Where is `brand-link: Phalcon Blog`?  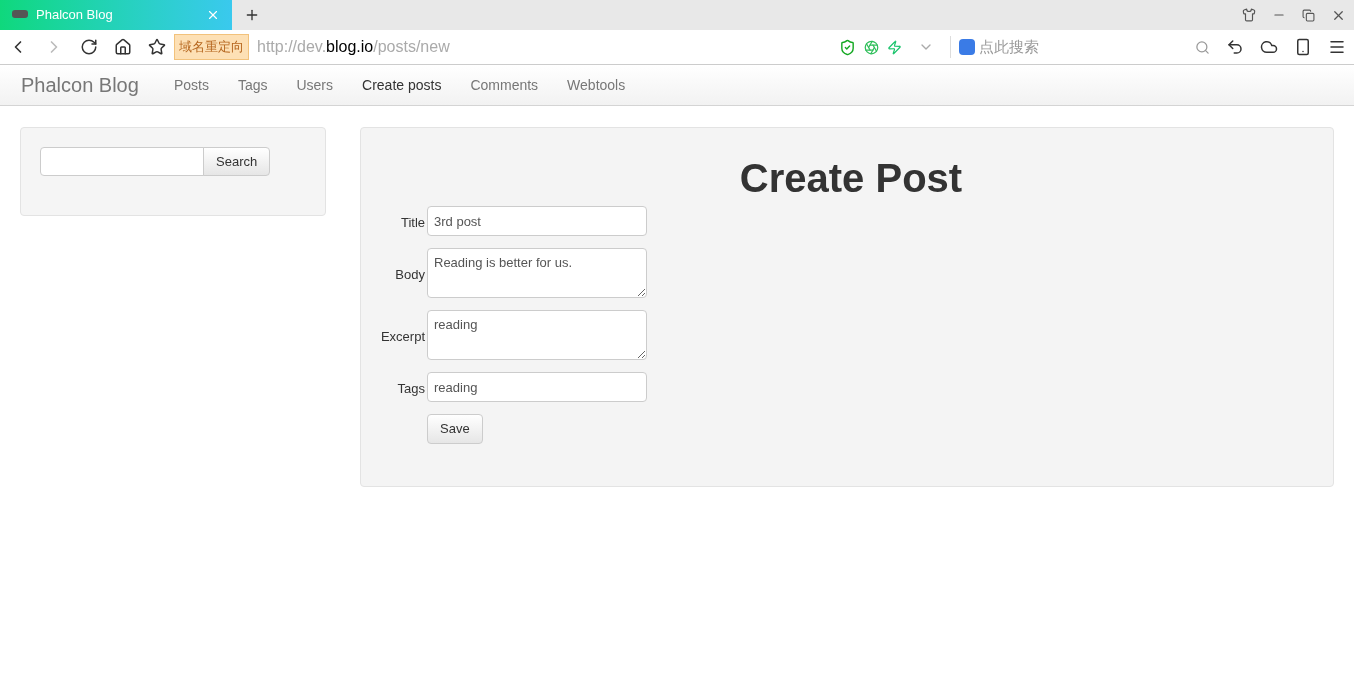 brand-link: Phalcon Blog is located at coordinates (80, 85).